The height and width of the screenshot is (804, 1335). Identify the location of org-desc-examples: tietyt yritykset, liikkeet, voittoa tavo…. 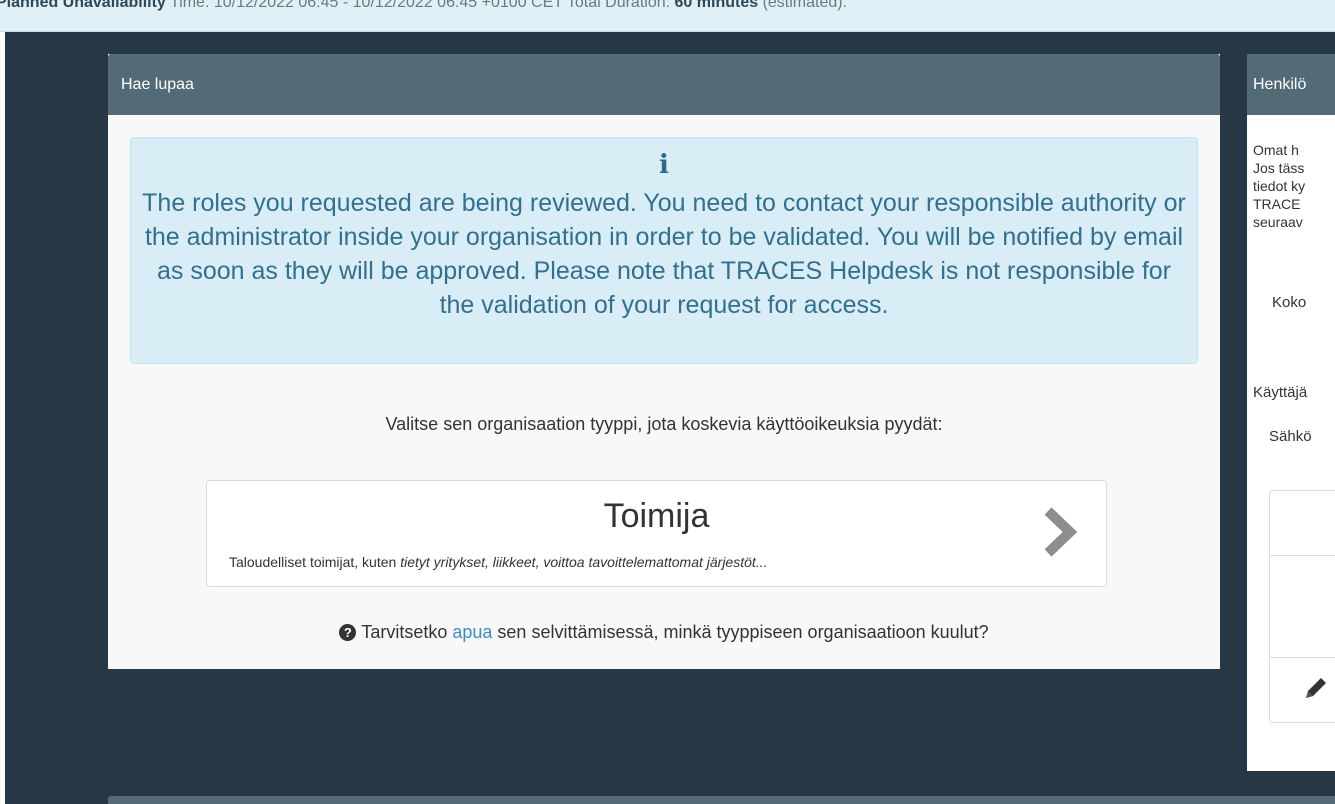
(584, 562).